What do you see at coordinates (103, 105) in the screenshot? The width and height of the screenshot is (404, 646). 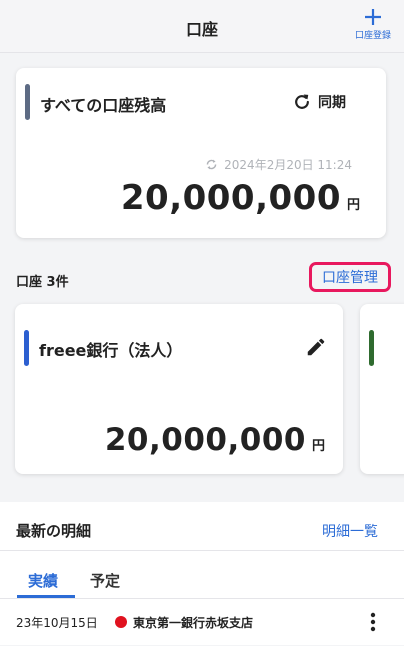 I see `total-balance-title: すべての口座残高` at bounding box center [103, 105].